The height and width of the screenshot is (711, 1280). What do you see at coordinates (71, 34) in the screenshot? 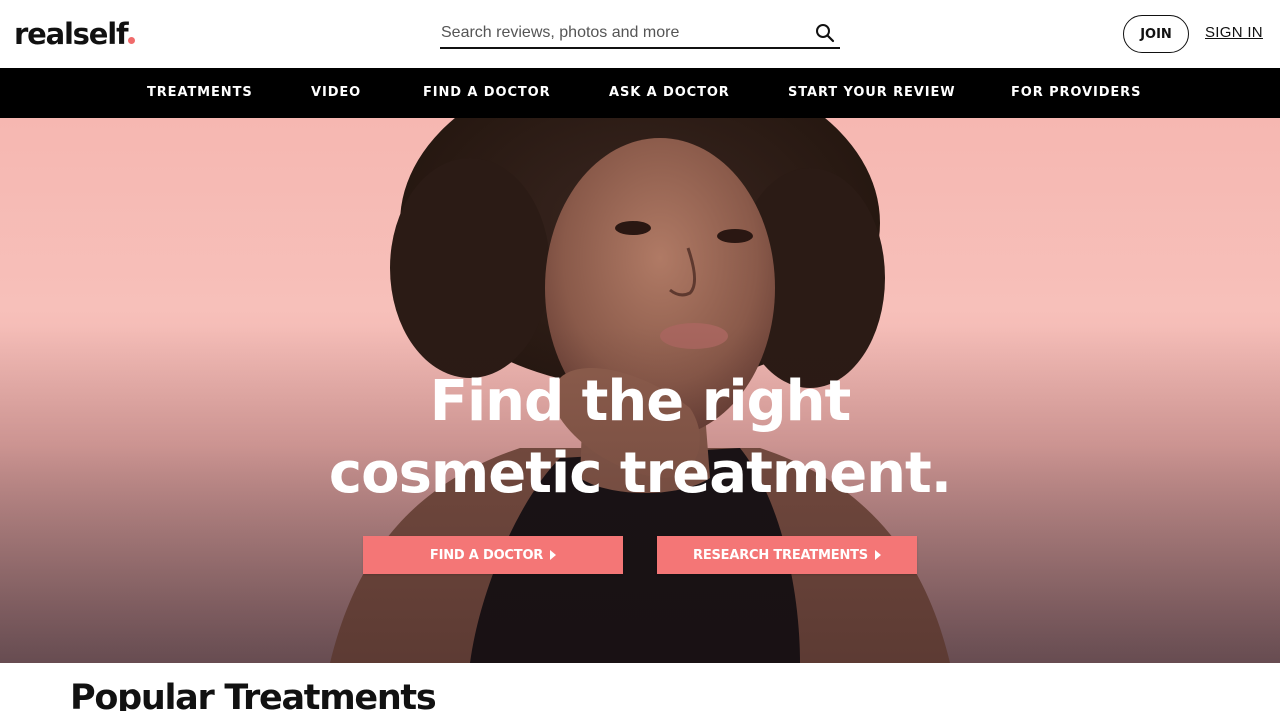
I see `logo-text: realself` at bounding box center [71, 34].